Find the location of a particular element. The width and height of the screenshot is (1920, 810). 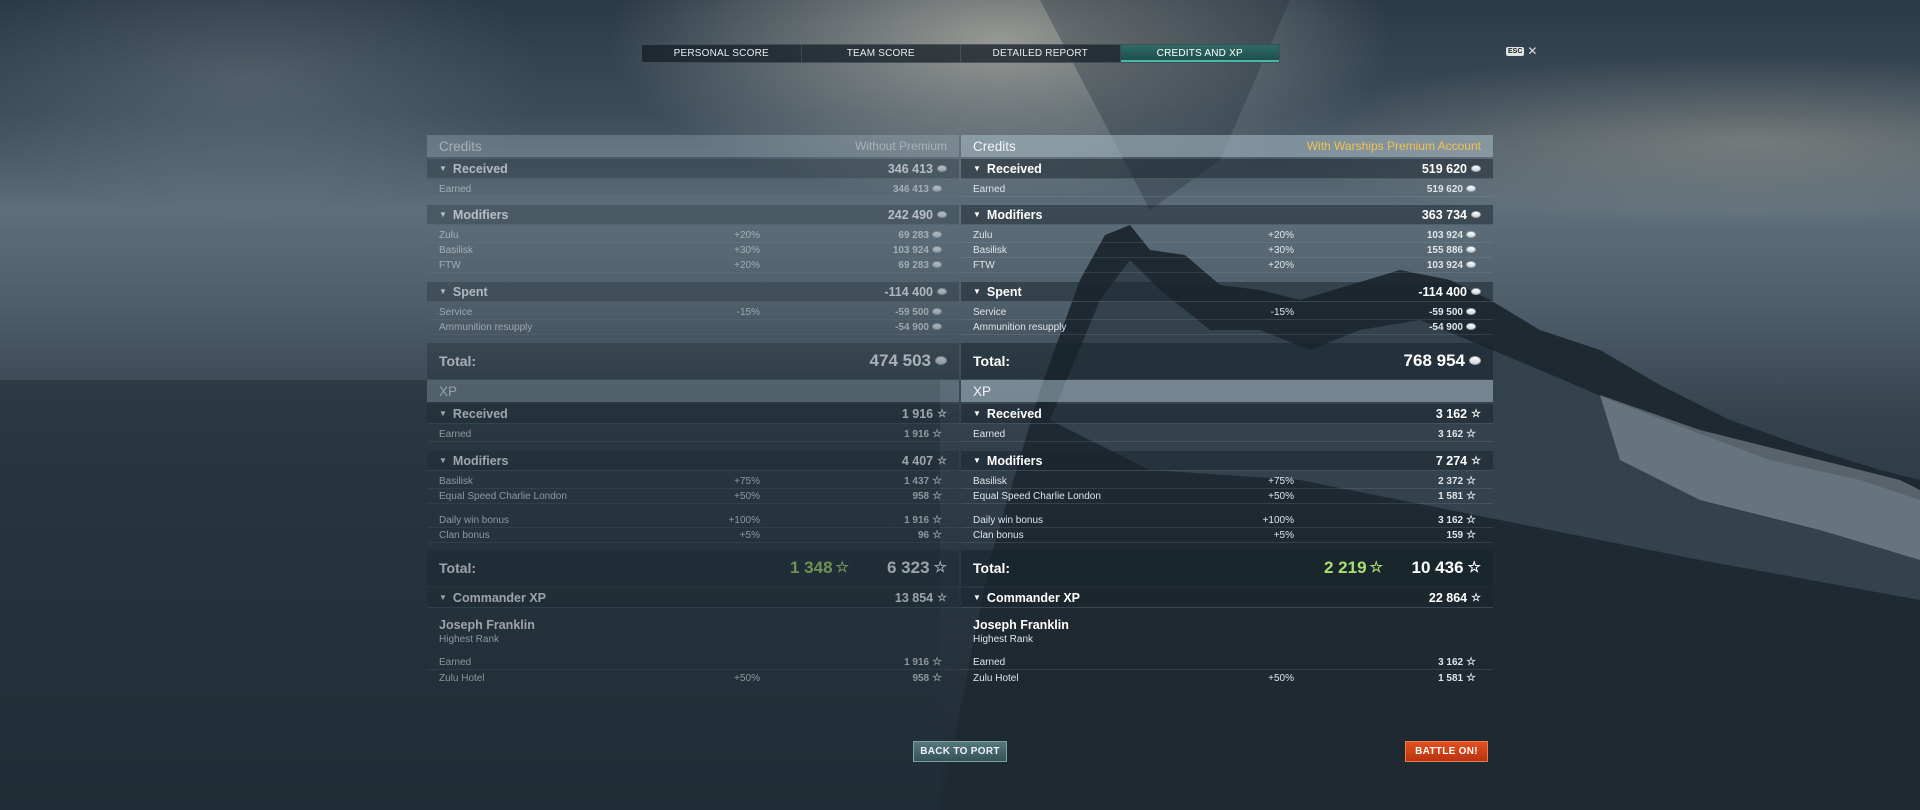

close-icon: ✕ is located at coordinates (1532, 51).